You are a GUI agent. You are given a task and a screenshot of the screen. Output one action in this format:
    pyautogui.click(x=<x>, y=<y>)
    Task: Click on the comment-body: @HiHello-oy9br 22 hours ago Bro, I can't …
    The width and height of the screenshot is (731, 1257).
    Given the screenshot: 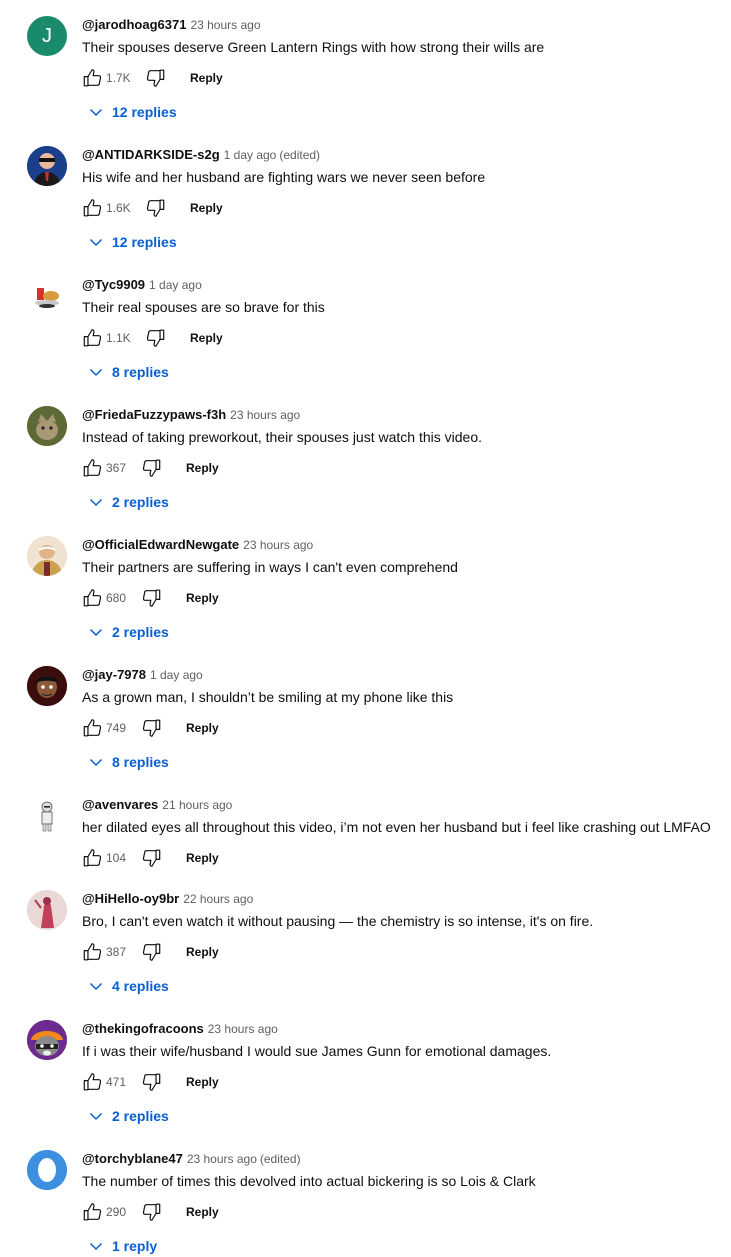 What is the action you would take?
    pyautogui.click(x=401, y=928)
    